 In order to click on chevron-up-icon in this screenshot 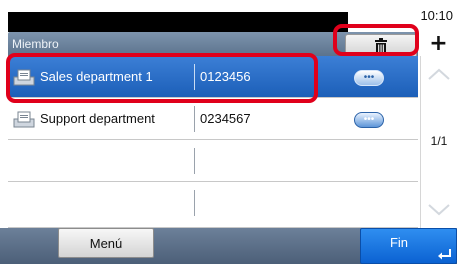, I will do `click(439, 74)`.